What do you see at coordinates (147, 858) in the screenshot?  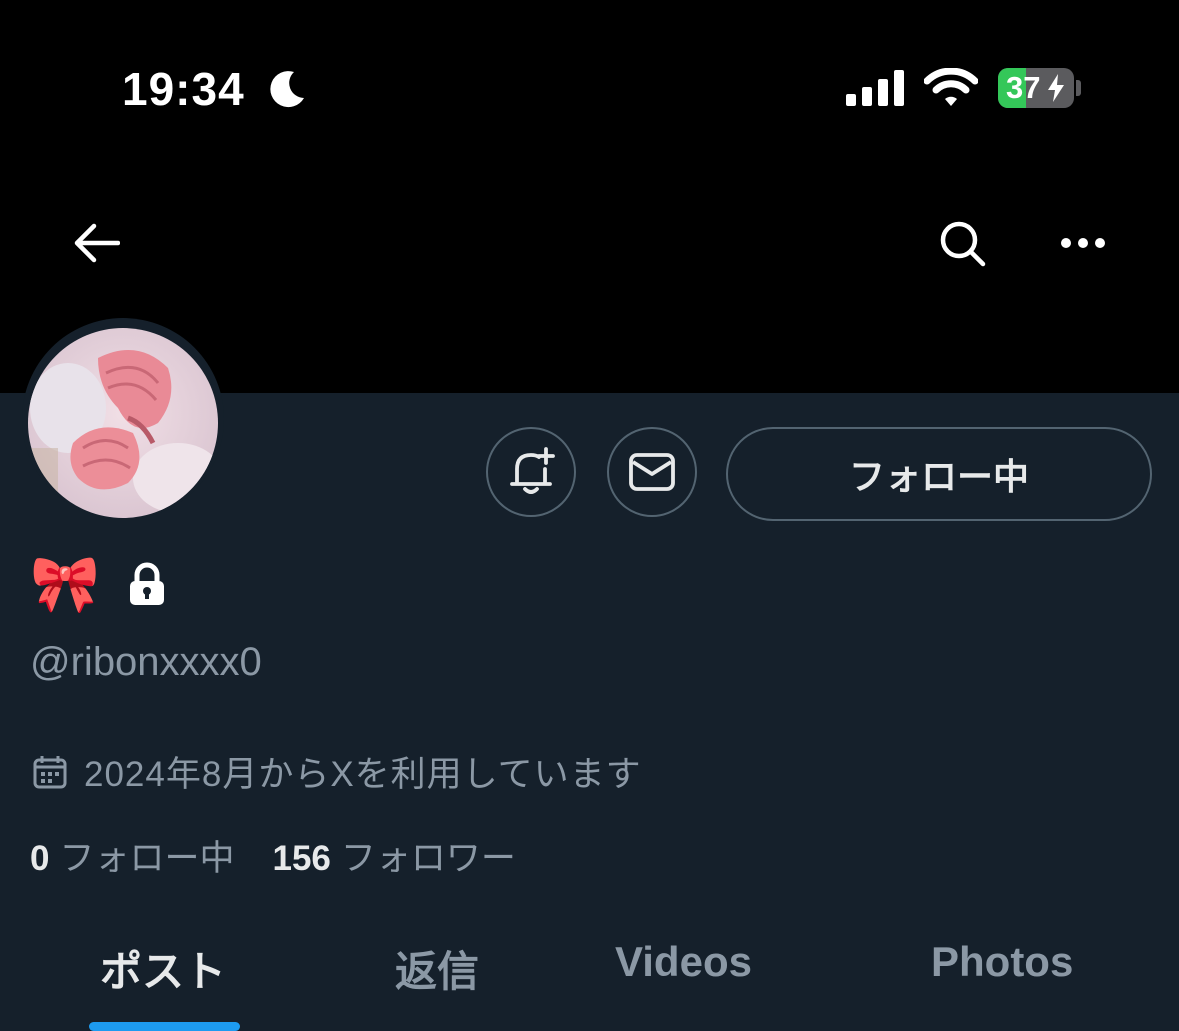 I see `following-label: フォロー中` at bounding box center [147, 858].